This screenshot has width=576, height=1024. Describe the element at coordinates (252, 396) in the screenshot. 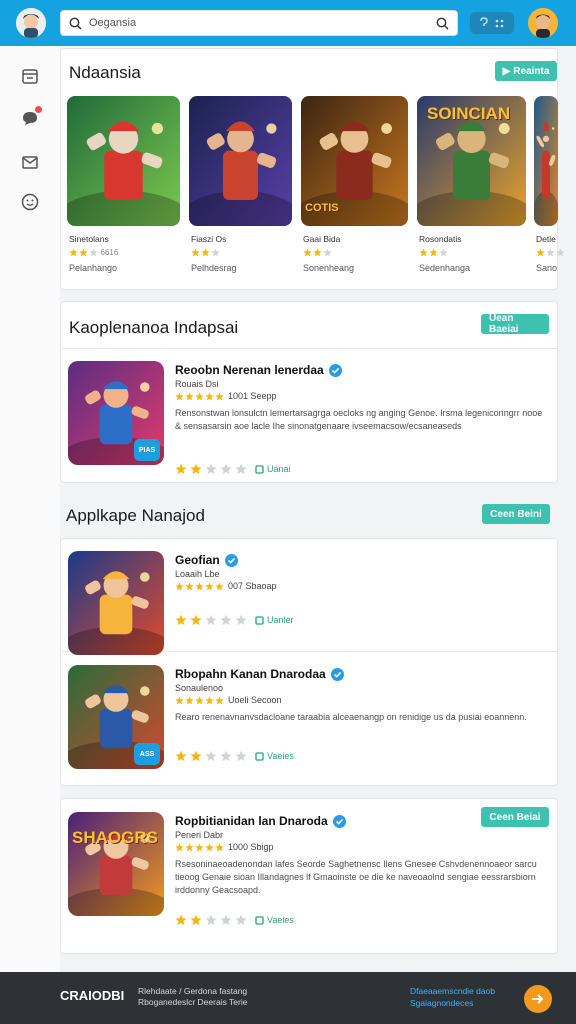

I see `rating-count: 1001 Seepp` at that location.